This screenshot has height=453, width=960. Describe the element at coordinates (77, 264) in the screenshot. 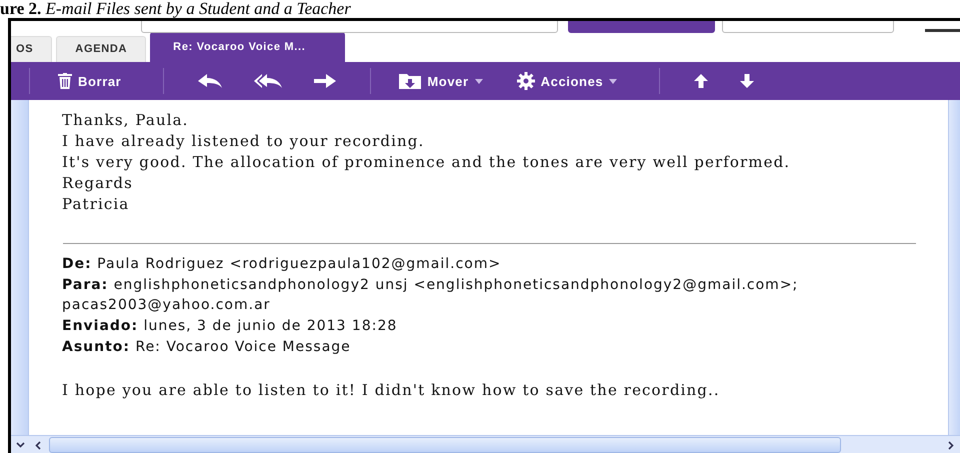

I see `header-label: De:` at that location.